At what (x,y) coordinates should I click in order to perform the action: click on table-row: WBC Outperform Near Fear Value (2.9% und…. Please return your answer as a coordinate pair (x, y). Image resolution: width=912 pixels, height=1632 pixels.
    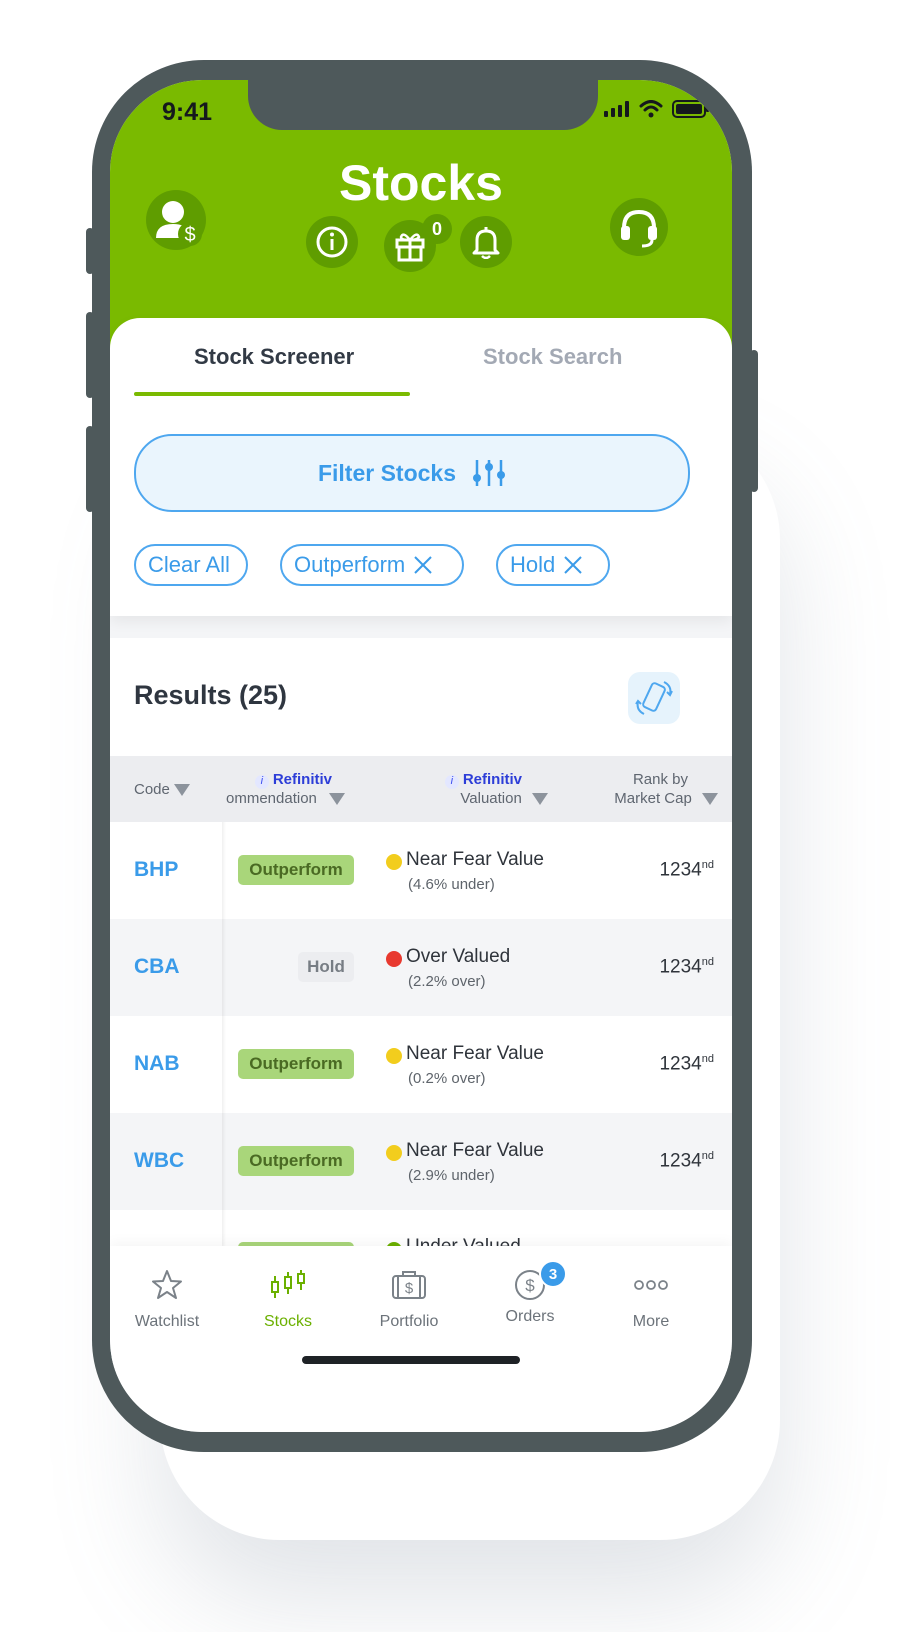
    Looking at the image, I should click on (421, 1161).